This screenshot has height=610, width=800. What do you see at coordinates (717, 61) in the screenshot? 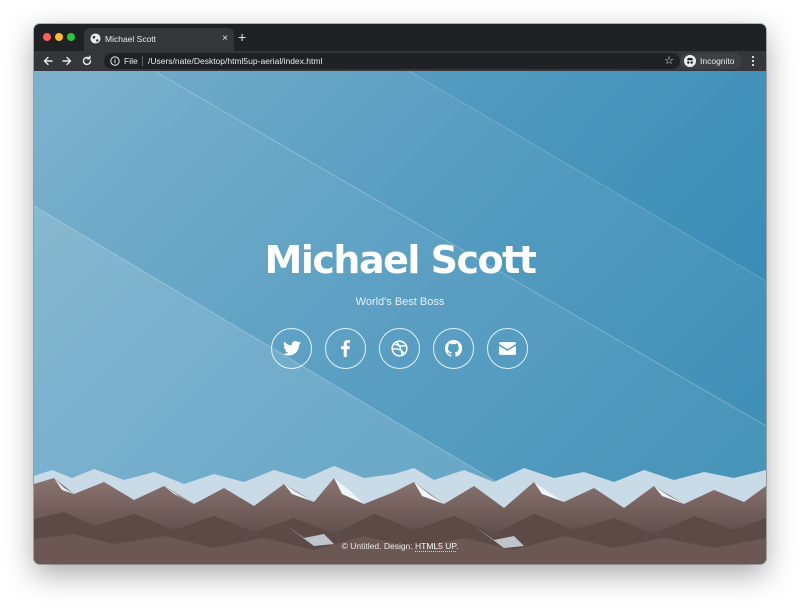
I see `incognito-label: Incognito` at bounding box center [717, 61].